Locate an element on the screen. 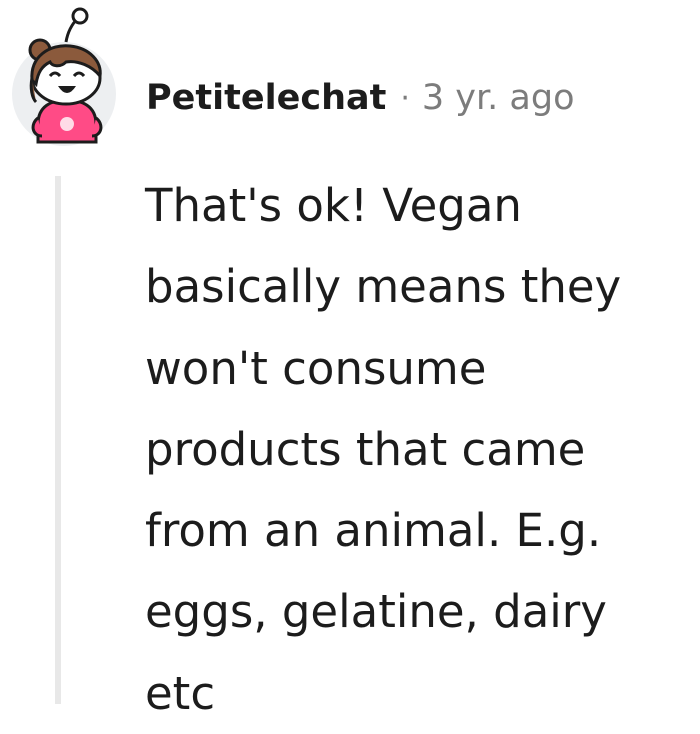 Image resolution: width=700 pixels, height=734 pixels. comment-body-line: won't consume is located at coordinates (316, 368).